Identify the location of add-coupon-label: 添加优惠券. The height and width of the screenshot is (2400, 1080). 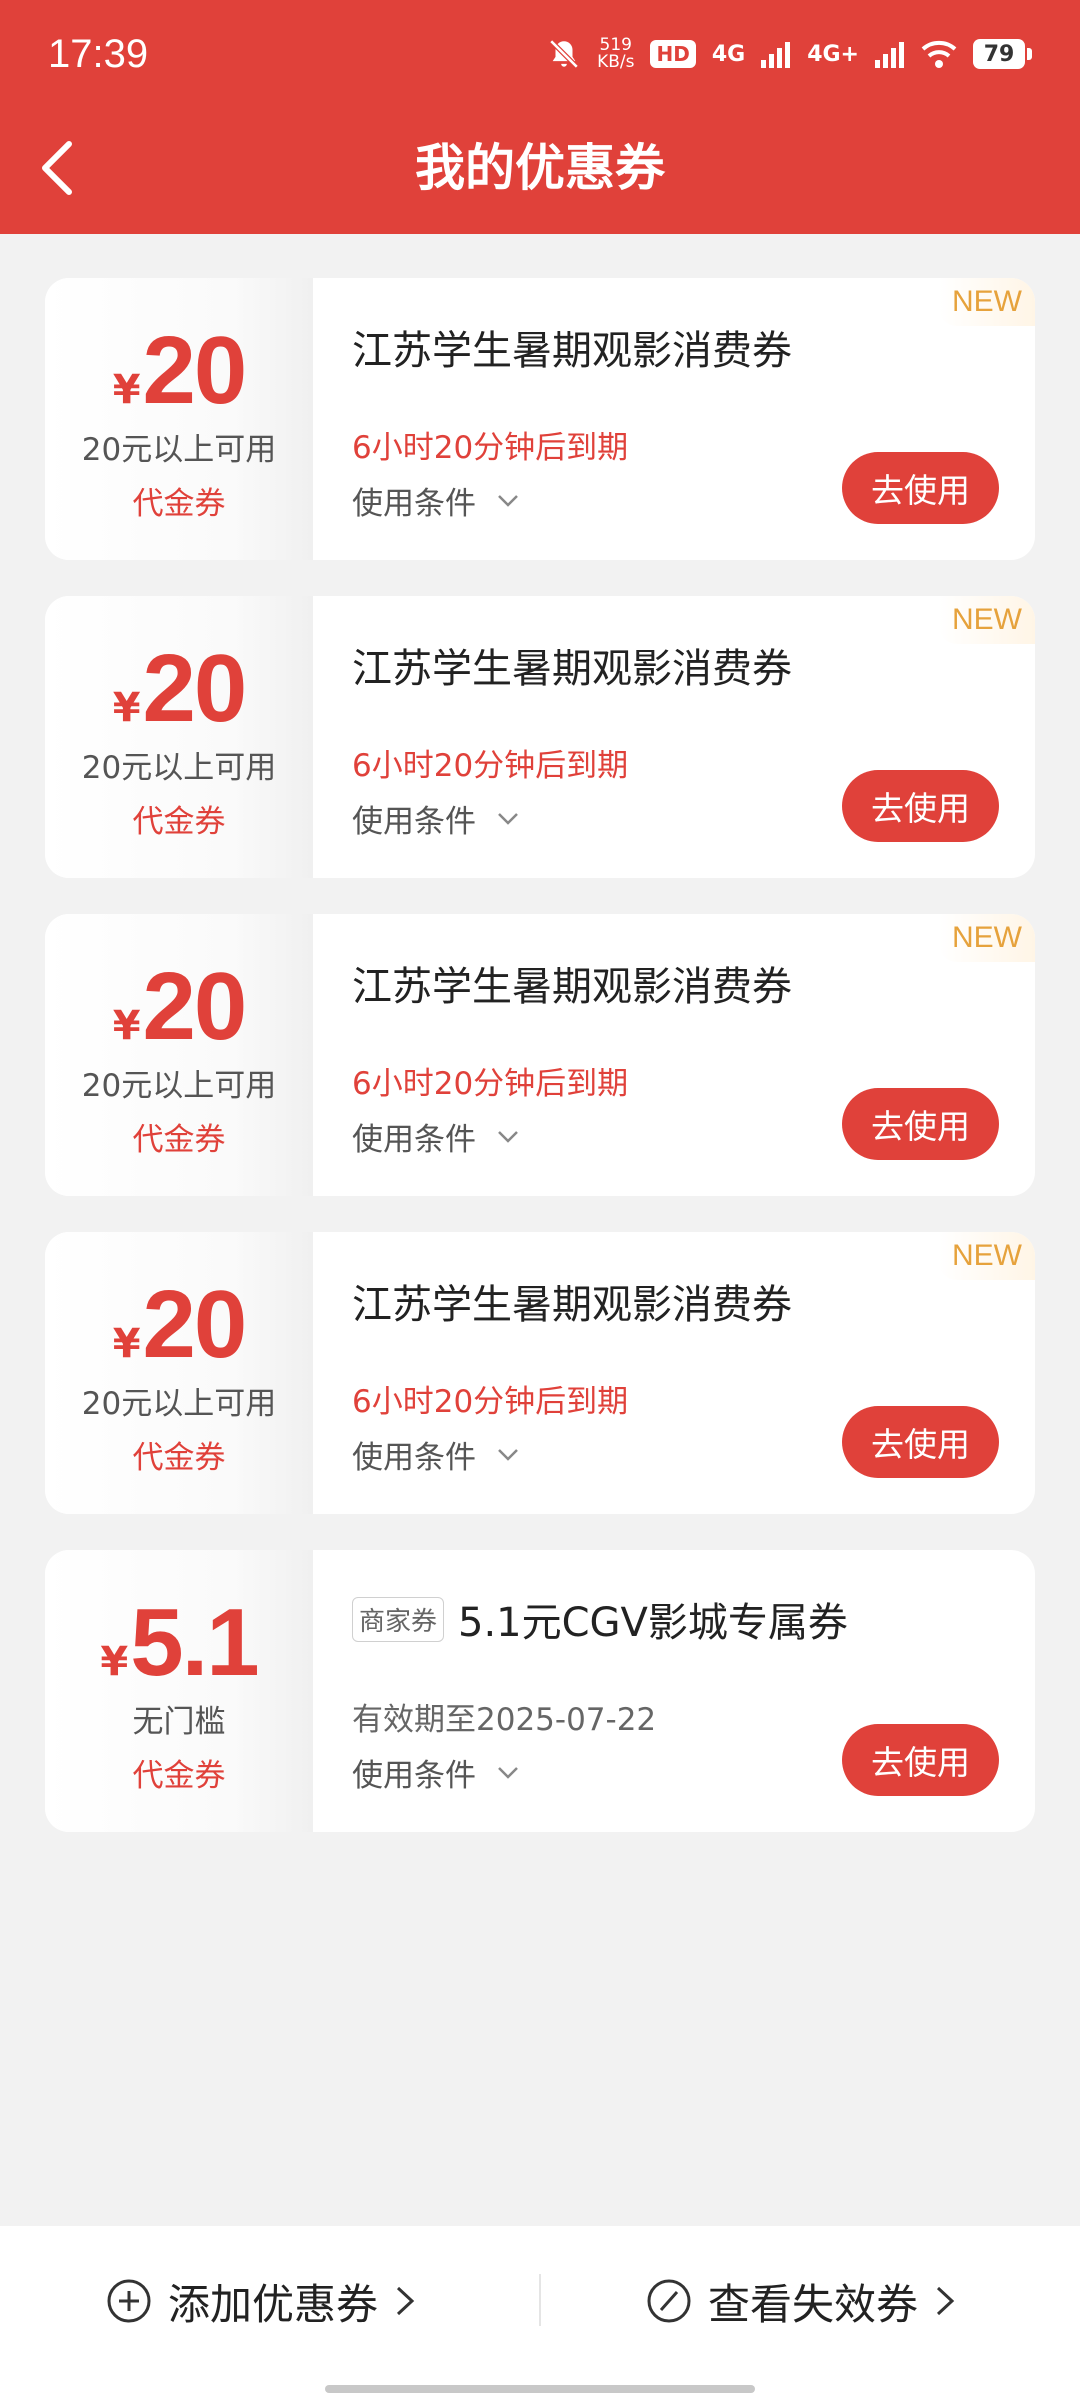
(272, 2304).